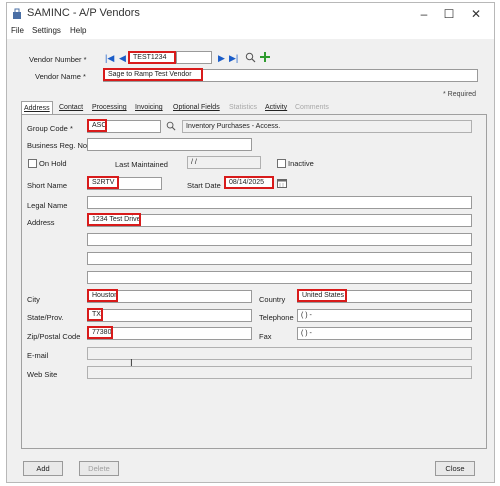 The image size is (500, 486). Describe the element at coordinates (265, 57) in the screenshot. I see `new-record-icon` at that location.